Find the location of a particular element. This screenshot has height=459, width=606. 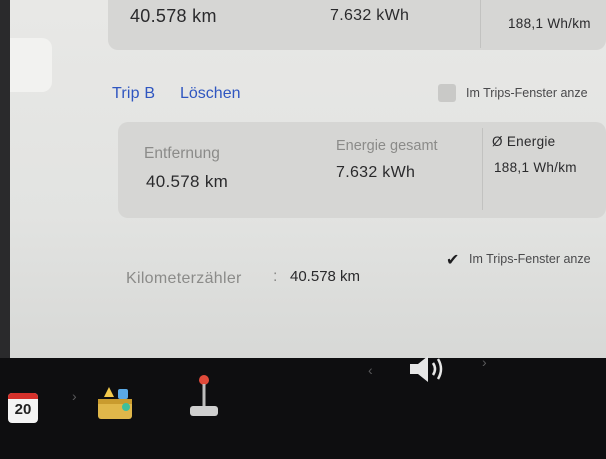

volume-icon is located at coordinates (429, 369).